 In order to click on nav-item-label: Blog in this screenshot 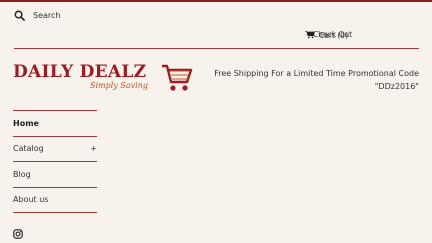, I will do `click(22, 174)`.